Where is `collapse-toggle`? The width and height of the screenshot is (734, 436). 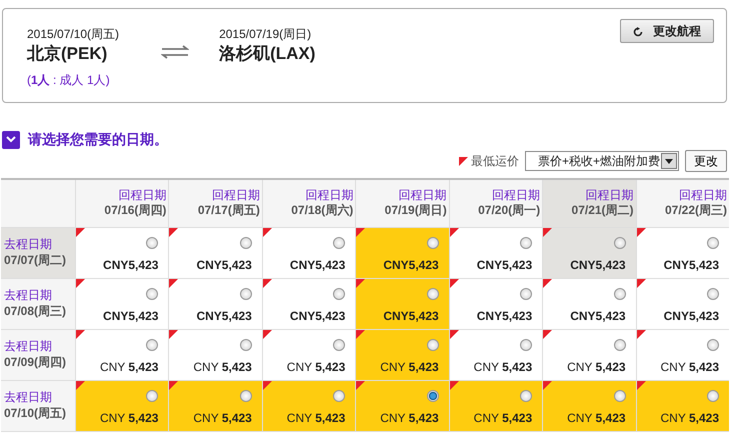 collapse-toggle is located at coordinates (11, 139).